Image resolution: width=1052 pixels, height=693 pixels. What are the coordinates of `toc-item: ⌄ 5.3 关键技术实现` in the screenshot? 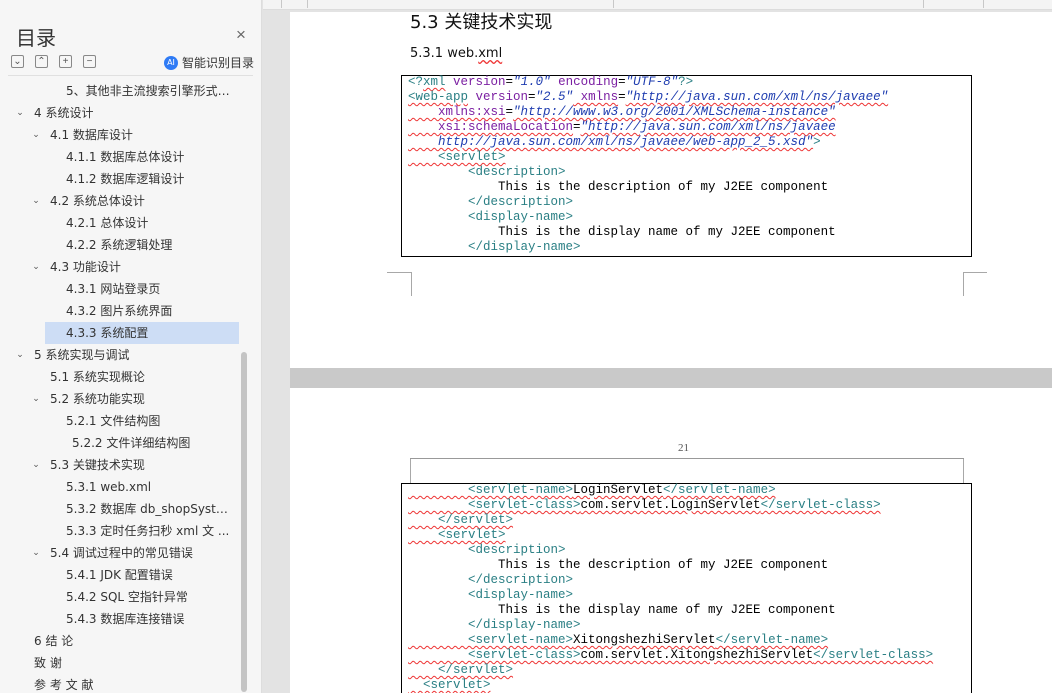 It's located at (120, 465).